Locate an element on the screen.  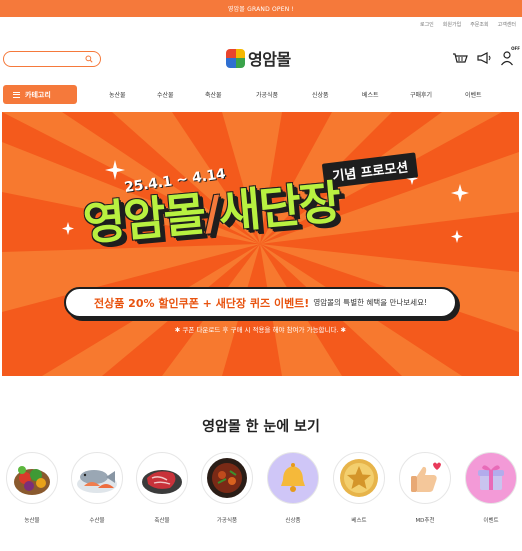
category-best: 베스트 is located at coordinates (359, 488).